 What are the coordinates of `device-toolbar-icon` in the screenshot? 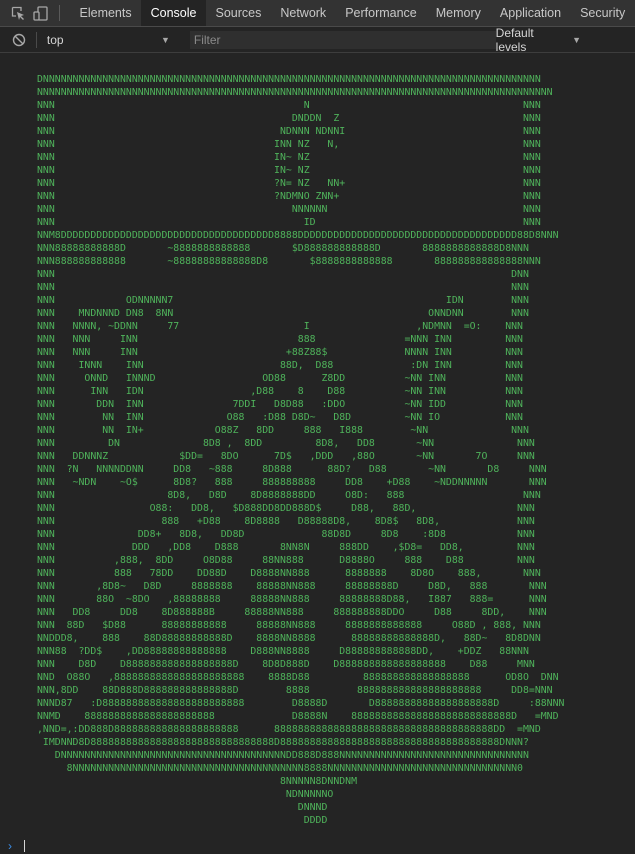 It's located at (40, 13).